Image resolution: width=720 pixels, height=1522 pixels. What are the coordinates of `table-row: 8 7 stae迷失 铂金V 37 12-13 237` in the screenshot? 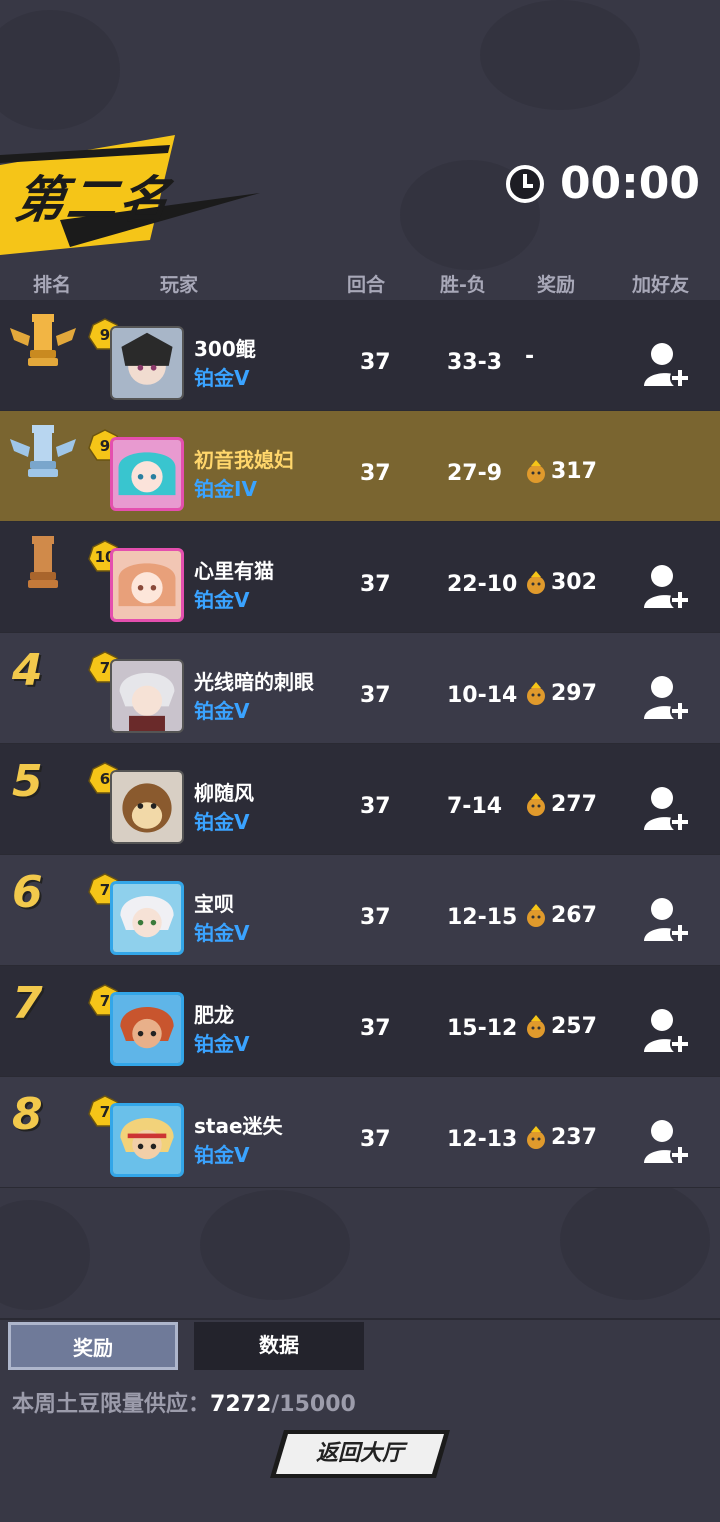 It's located at (360, 1132).